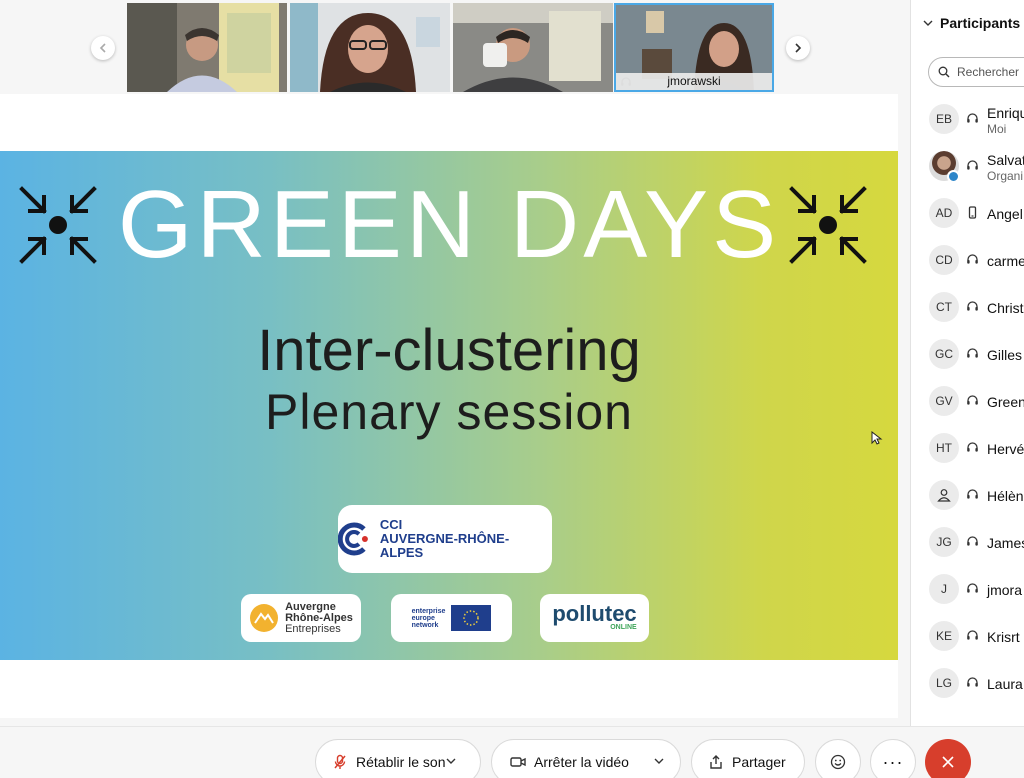  Describe the element at coordinates (967, 120) in the screenshot. I see `participant-row: EB EnriqueMoi` at that location.